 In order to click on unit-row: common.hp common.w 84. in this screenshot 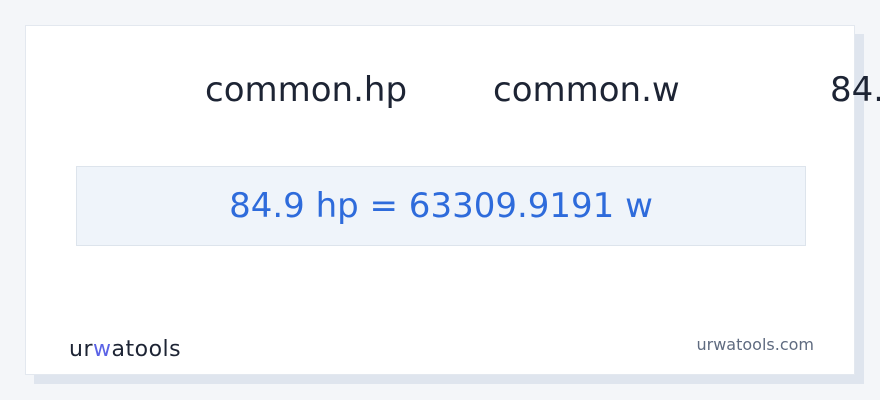, I will do `click(453, 92)`.